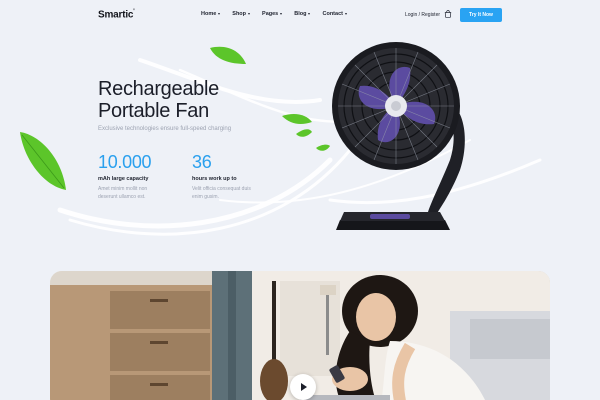 This screenshot has width=600, height=400. Describe the element at coordinates (125, 162) in the screenshot. I see `stat-value: 10.000` at that location.